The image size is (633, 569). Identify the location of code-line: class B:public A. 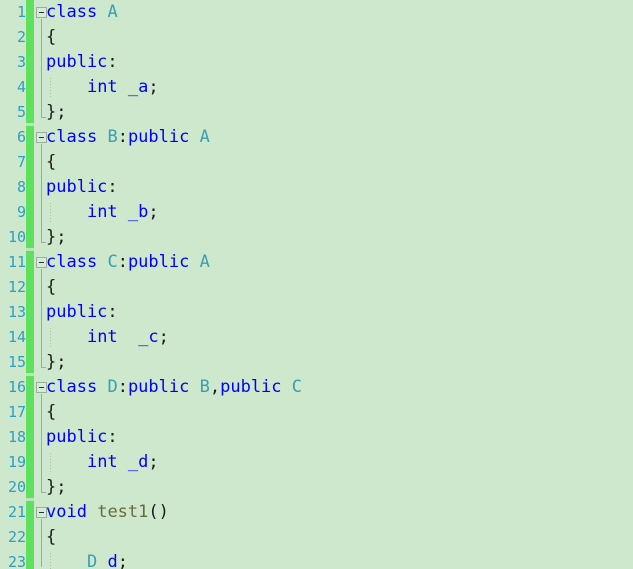
(128, 137).